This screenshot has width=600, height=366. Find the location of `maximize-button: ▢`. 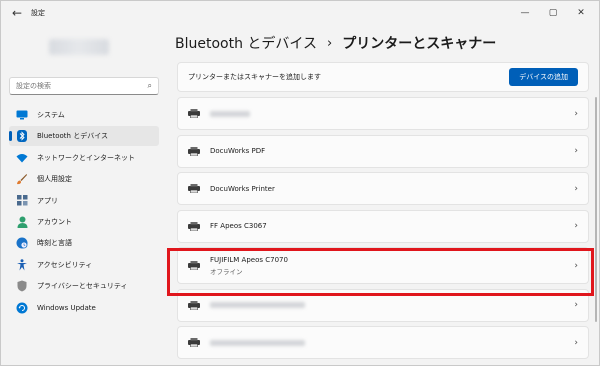

maximize-button: ▢ is located at coordinates (553, 13).